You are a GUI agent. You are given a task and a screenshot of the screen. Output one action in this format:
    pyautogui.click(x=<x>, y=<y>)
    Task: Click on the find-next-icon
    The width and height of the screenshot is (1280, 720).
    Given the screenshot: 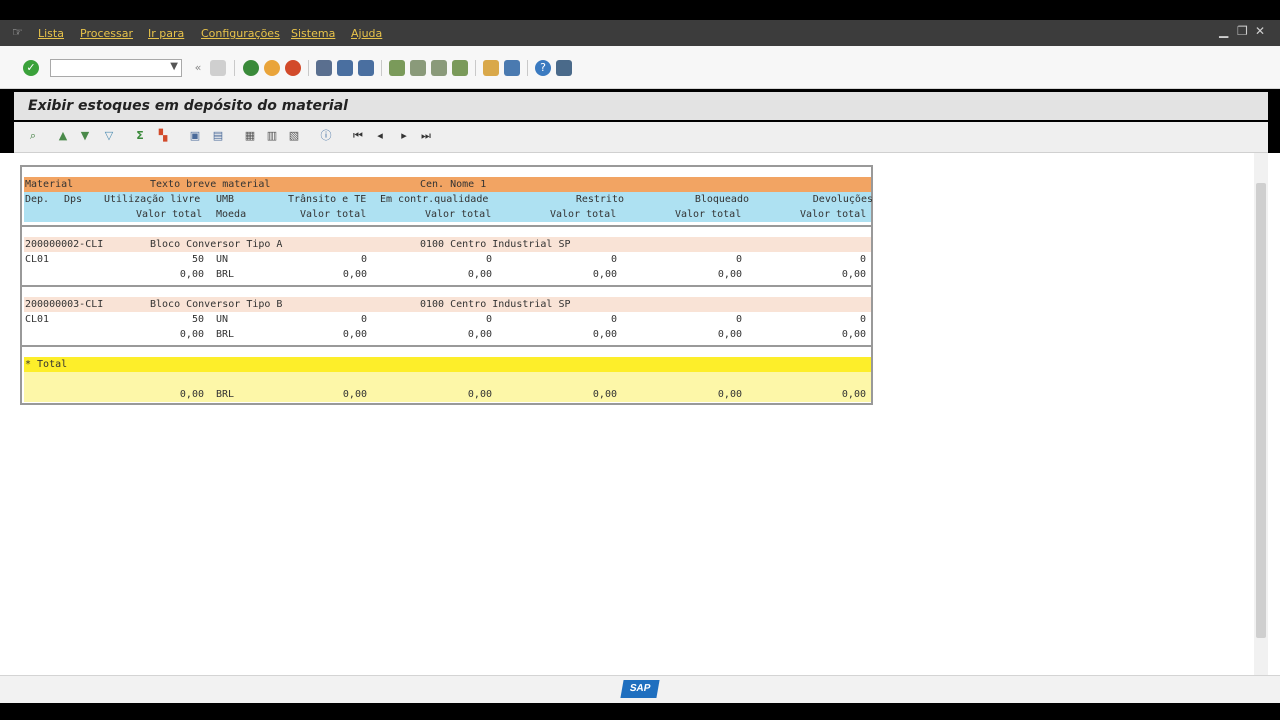 What is the action you would take?
    pyautogui.click(x=366, y=68)
    